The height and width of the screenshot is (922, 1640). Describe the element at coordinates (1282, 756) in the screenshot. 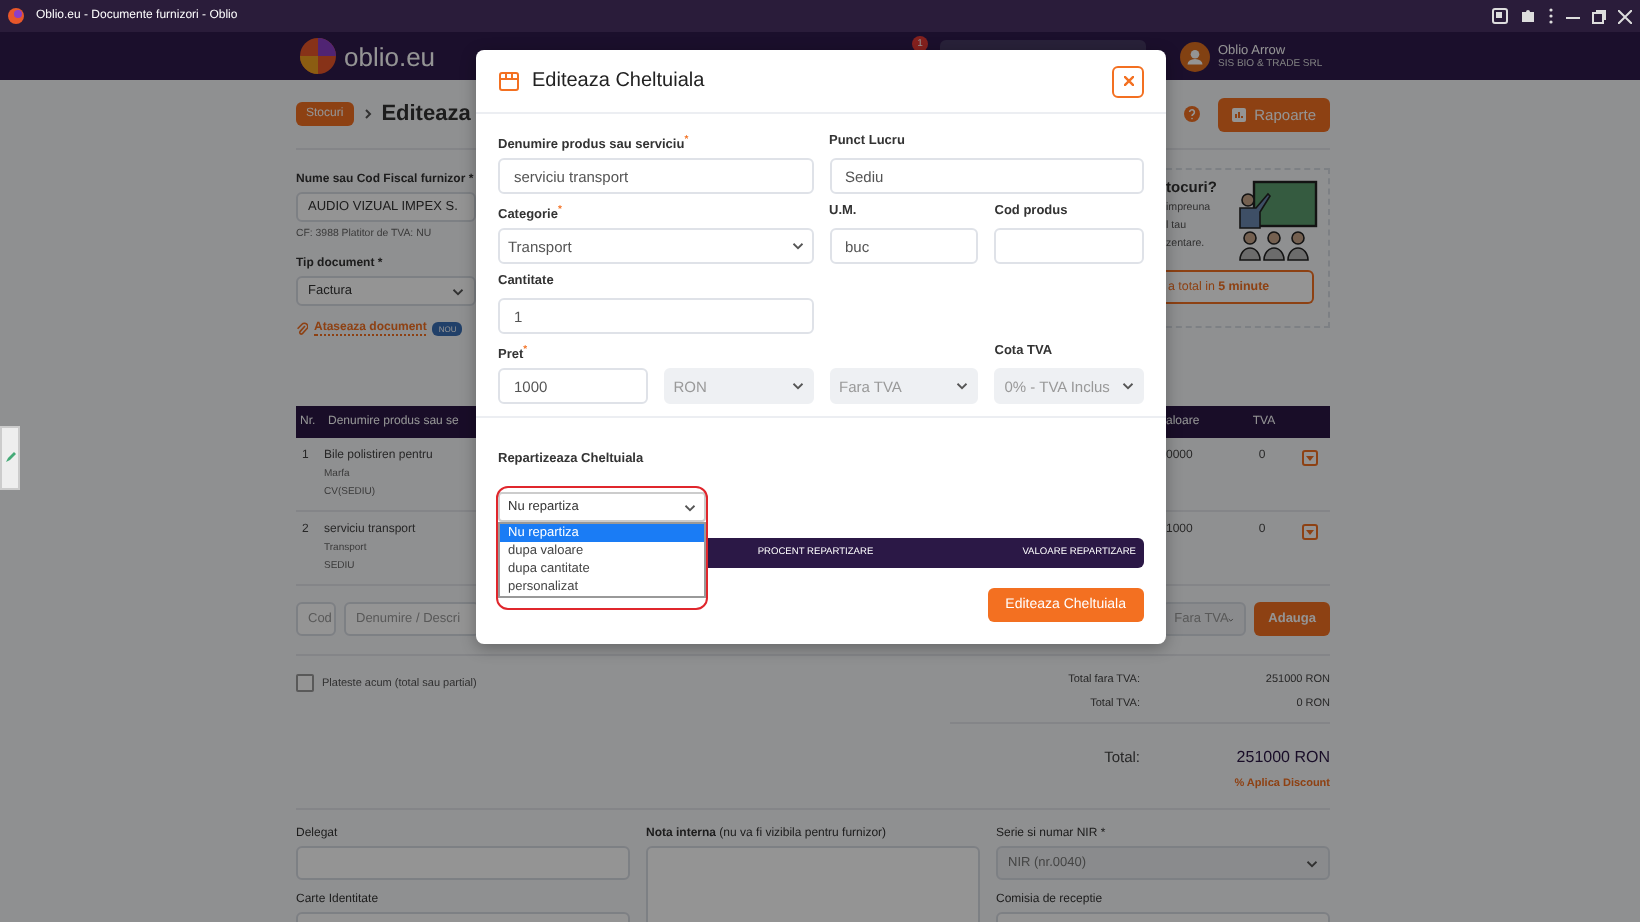

I see `total-value: 251000 RON` at that location.